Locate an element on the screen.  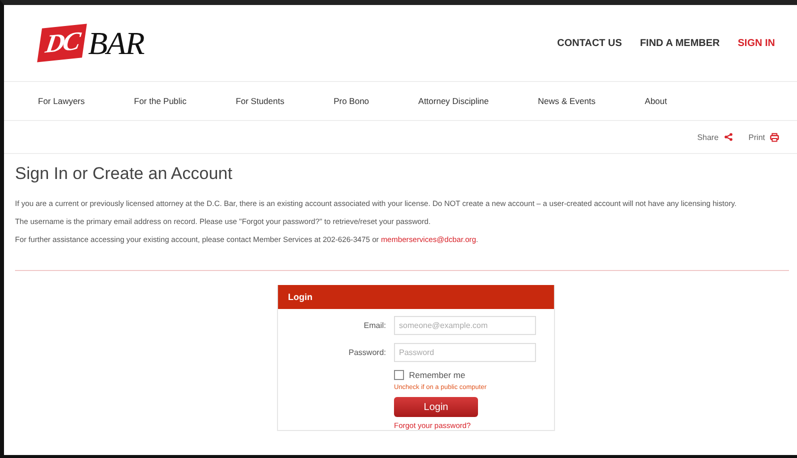
field-label: Password: is located at coordinates (367, 352).